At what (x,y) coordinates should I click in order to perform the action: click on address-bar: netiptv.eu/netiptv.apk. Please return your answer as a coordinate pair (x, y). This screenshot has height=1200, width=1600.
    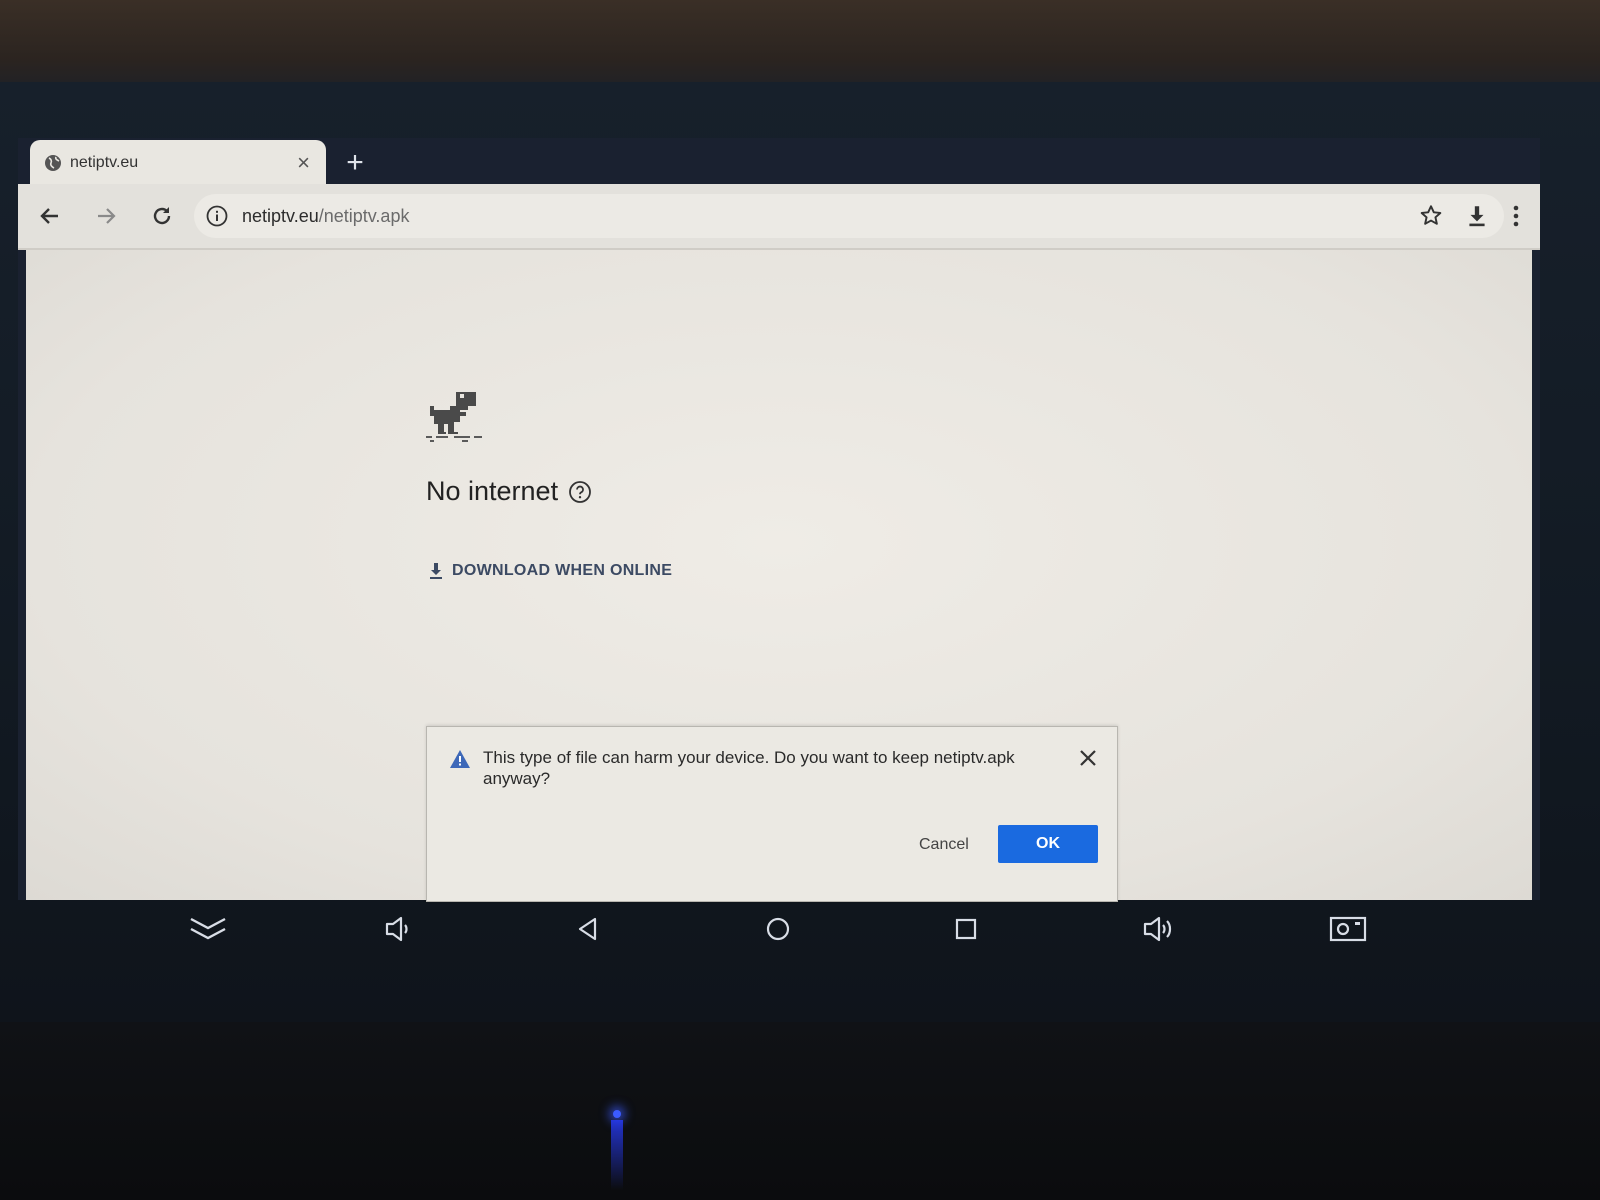
    Looking at the image, I should click on (849, 216).